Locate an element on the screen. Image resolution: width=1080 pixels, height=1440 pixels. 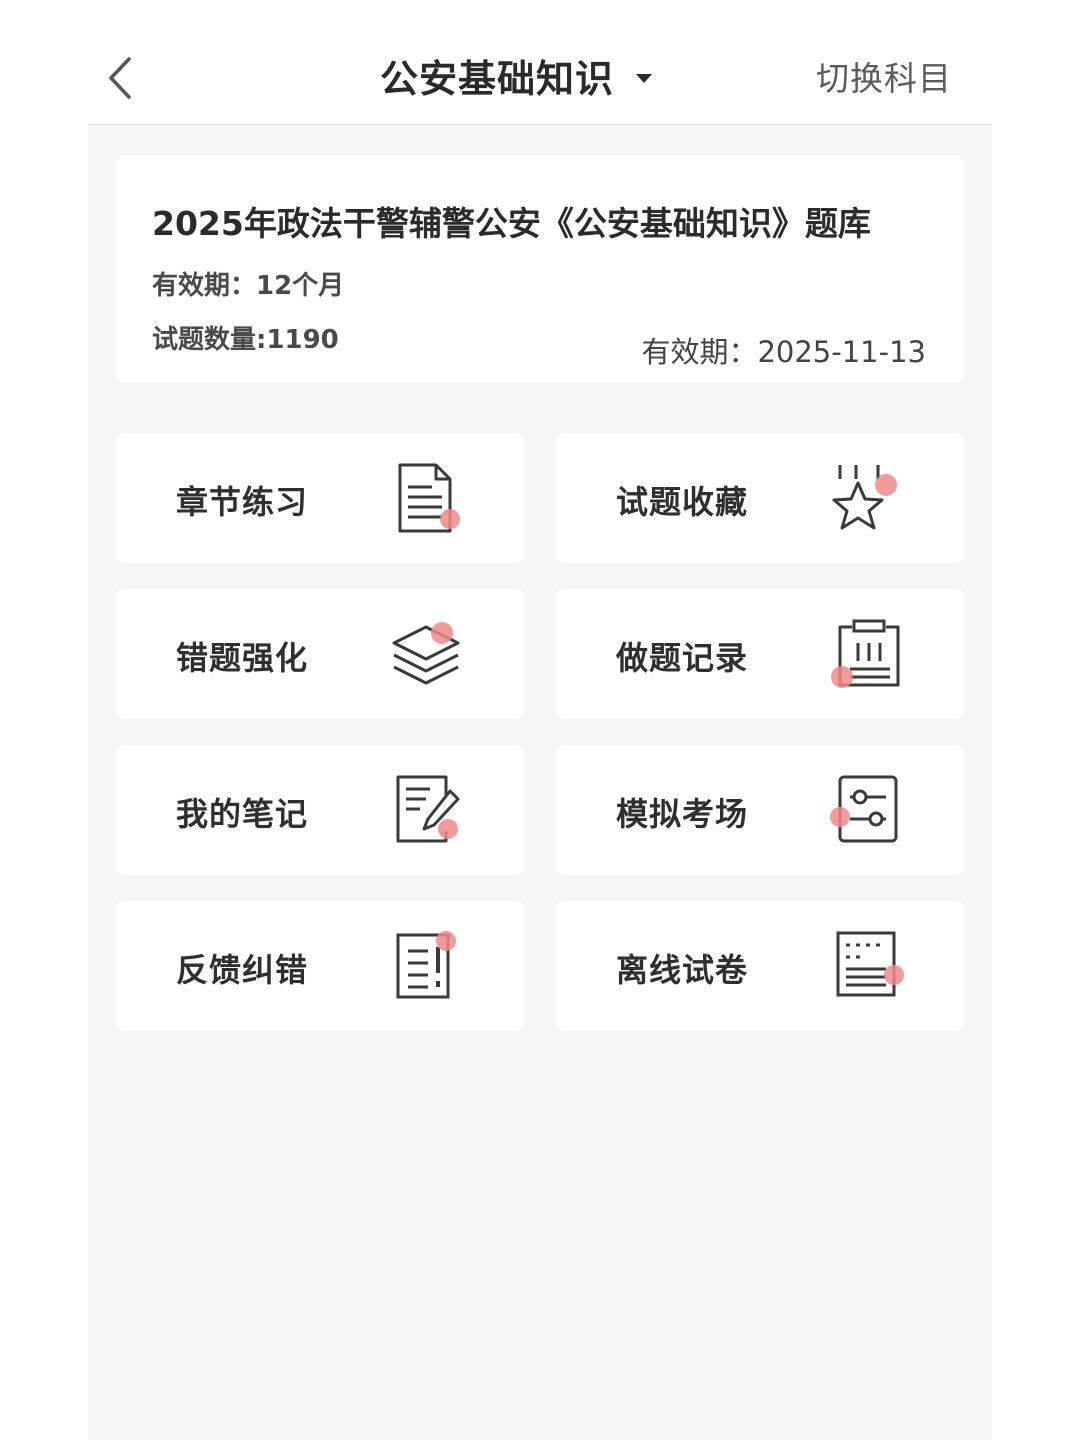
switch-subject-button: 切换科目 is located at coordinates (884, 76).